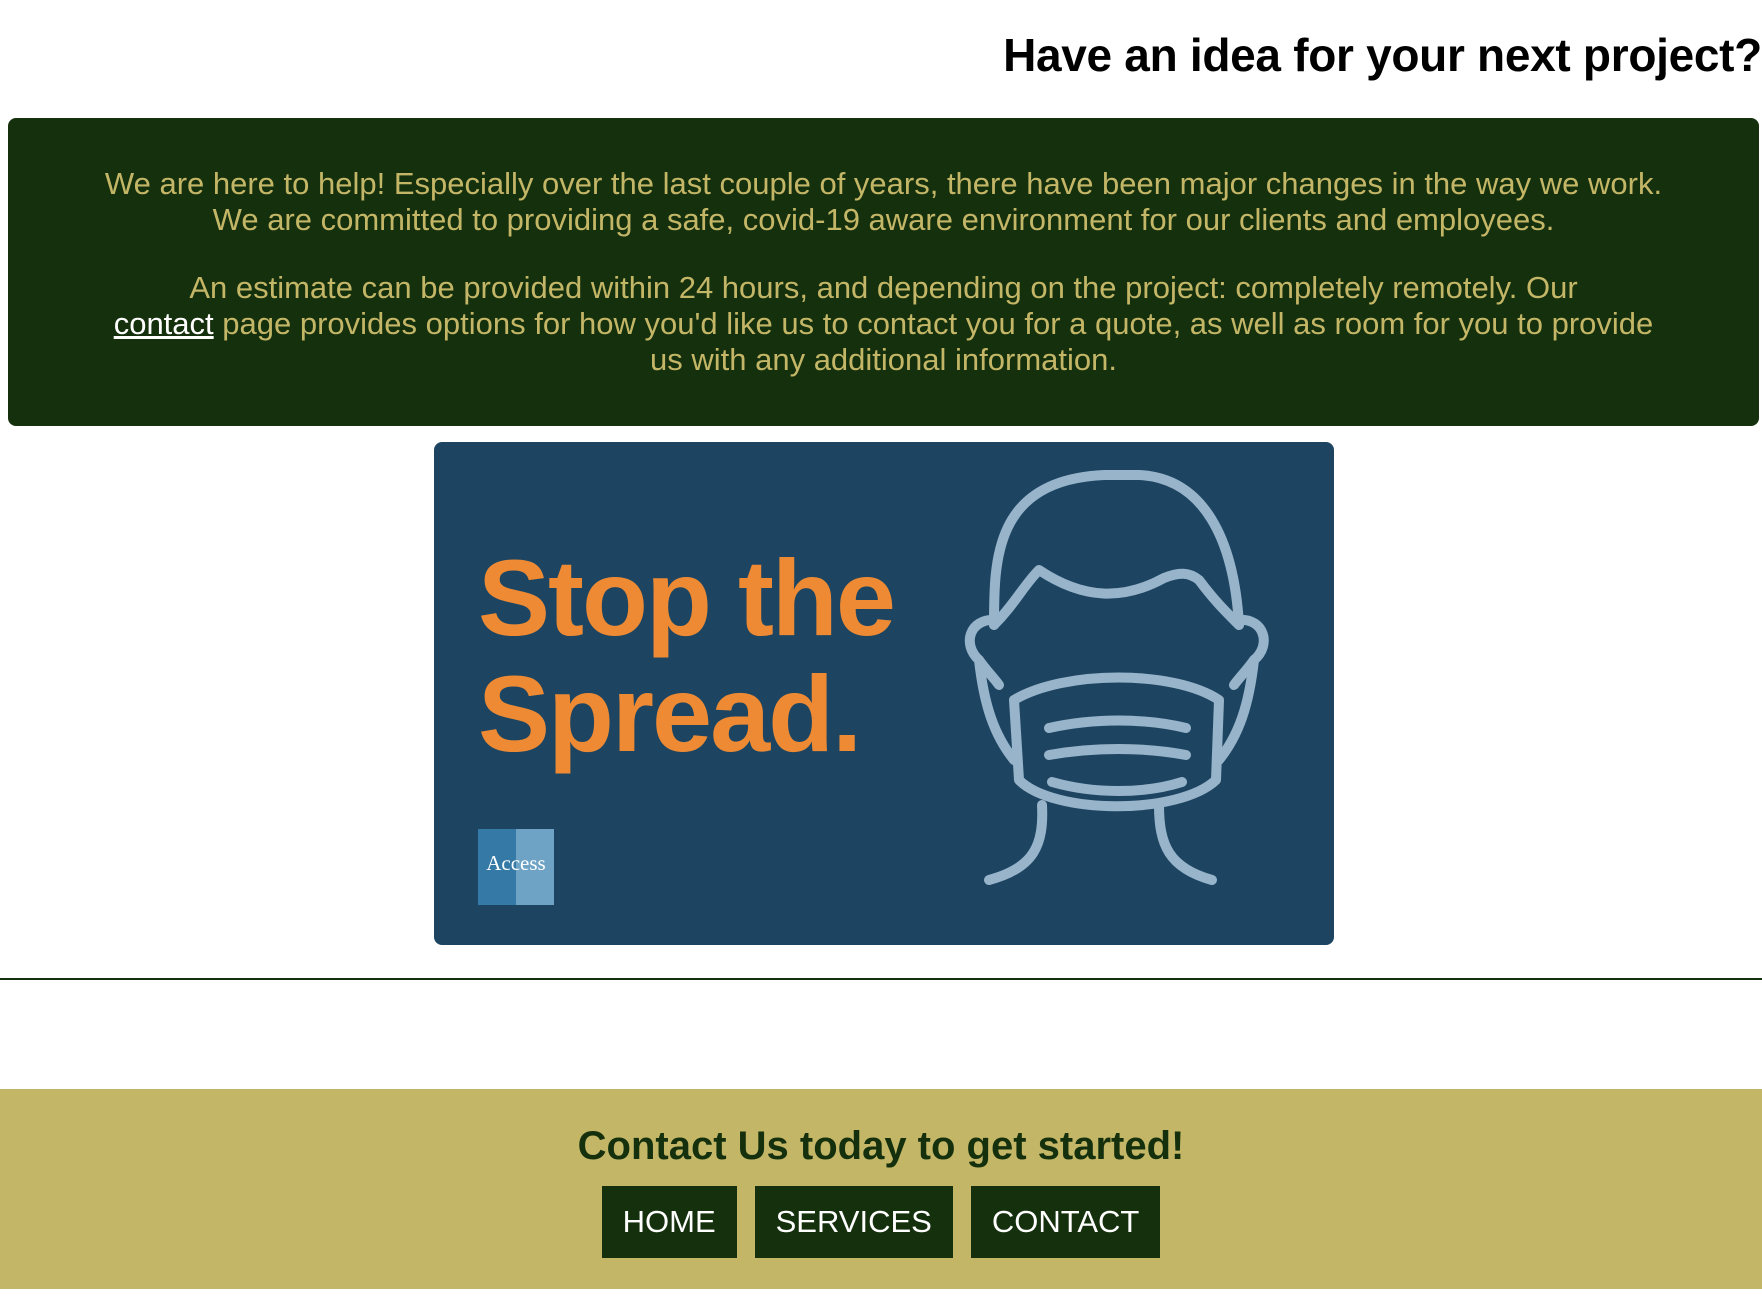 The width and height of the screenshot is (1762, 1296). Describe the element at coordinates (881, 979) in the screenshot. I see `section-divider` at that location.